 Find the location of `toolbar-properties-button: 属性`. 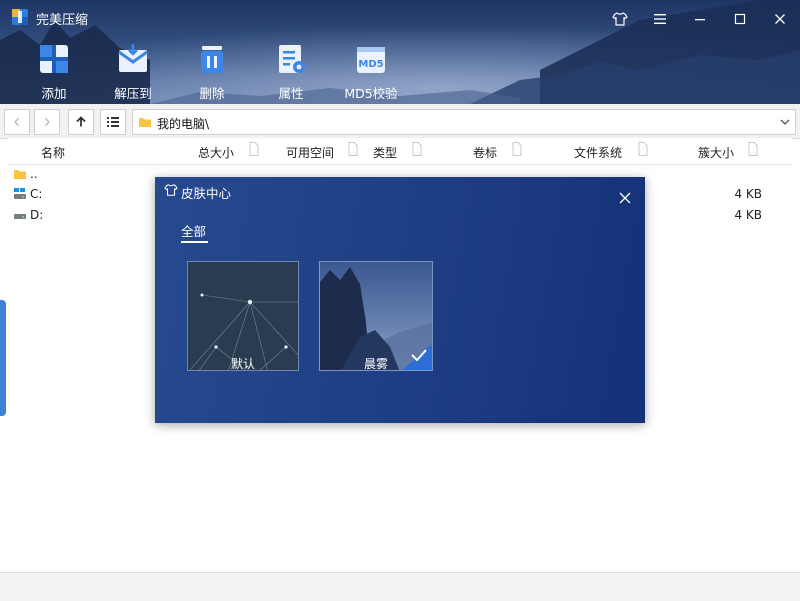

toolbar-properties-button: 属性 is located at coordinates (291, 71).